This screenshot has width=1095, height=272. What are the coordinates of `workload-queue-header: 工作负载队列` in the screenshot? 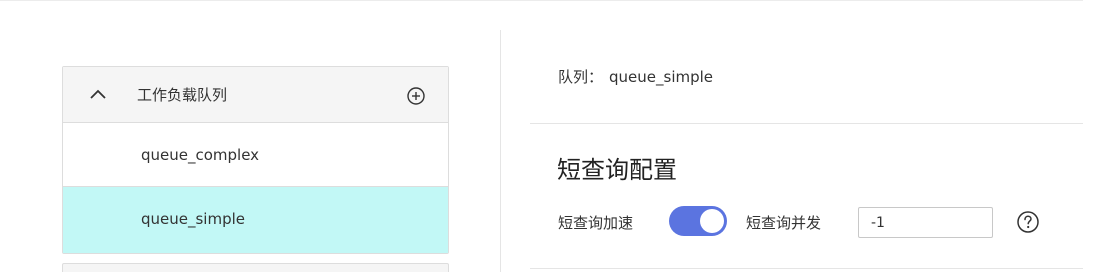 It's located at (255, 95).